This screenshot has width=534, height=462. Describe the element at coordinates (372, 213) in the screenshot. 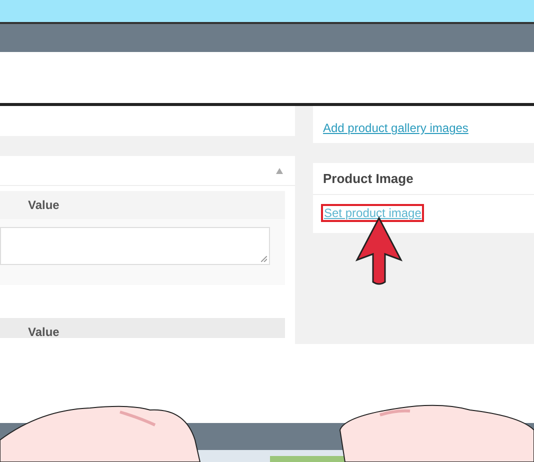

I see `set-image-link: Set product image` at that location.